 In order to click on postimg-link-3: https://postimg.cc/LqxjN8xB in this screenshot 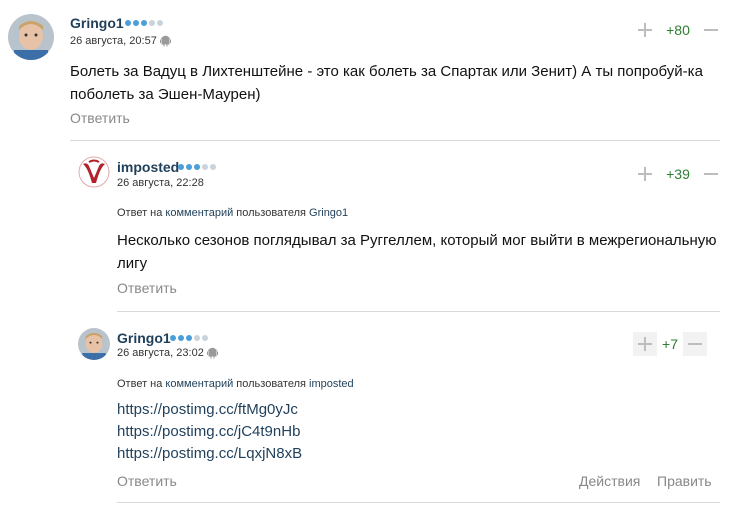, I will do `click(209, 454)`.